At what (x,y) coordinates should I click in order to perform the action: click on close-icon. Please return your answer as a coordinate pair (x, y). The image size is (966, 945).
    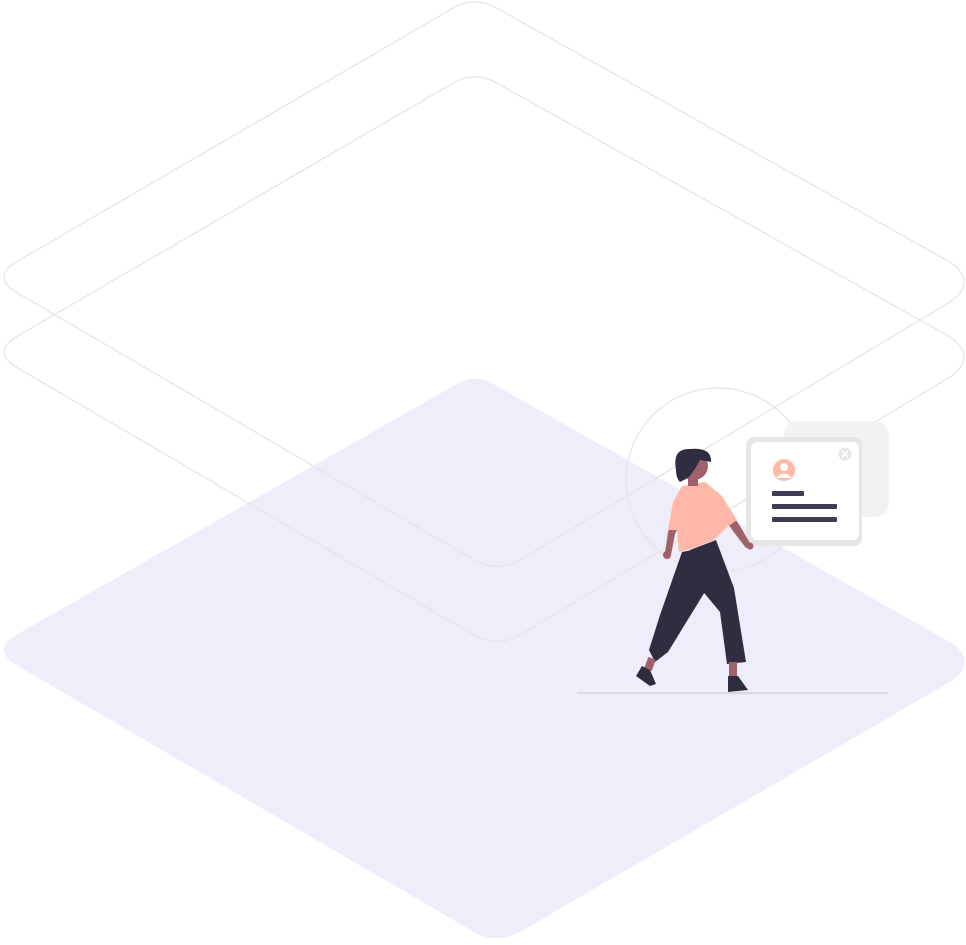
    Looking at the image, I should click on (845, 454).